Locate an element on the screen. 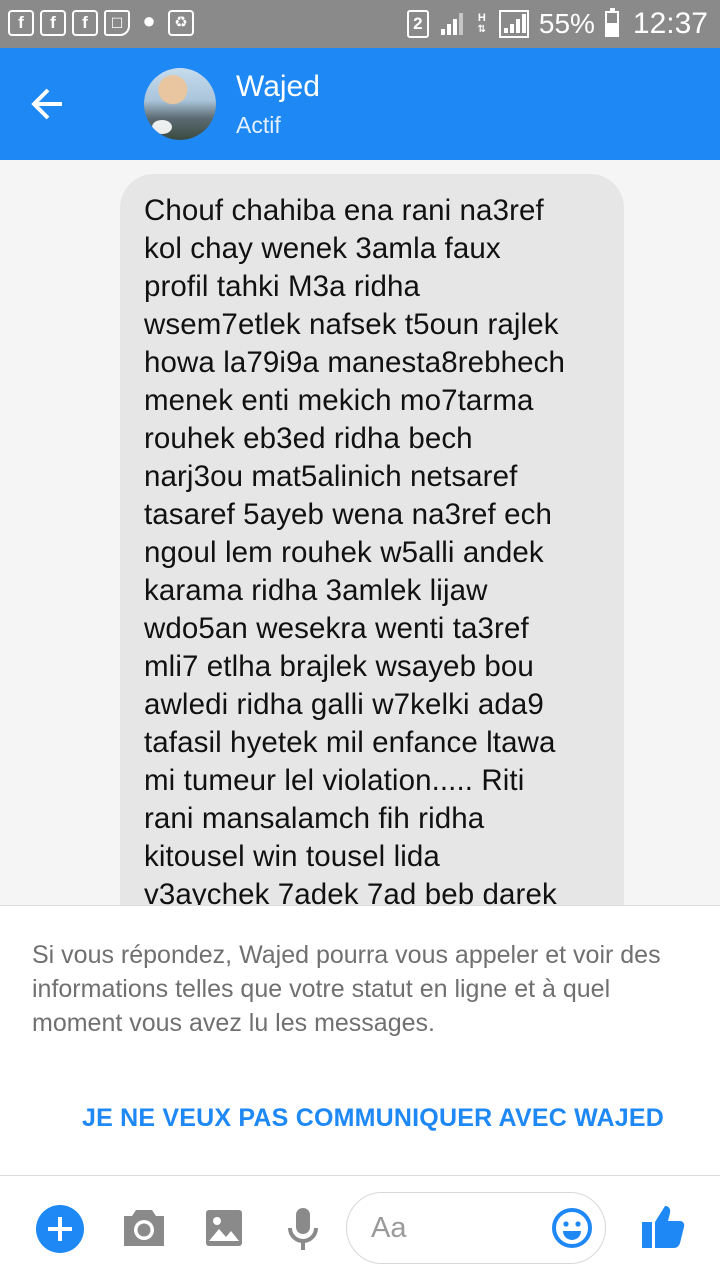 This screenshot has width=720, height=1281. gallery-button is located at coordinates (224, 1230).